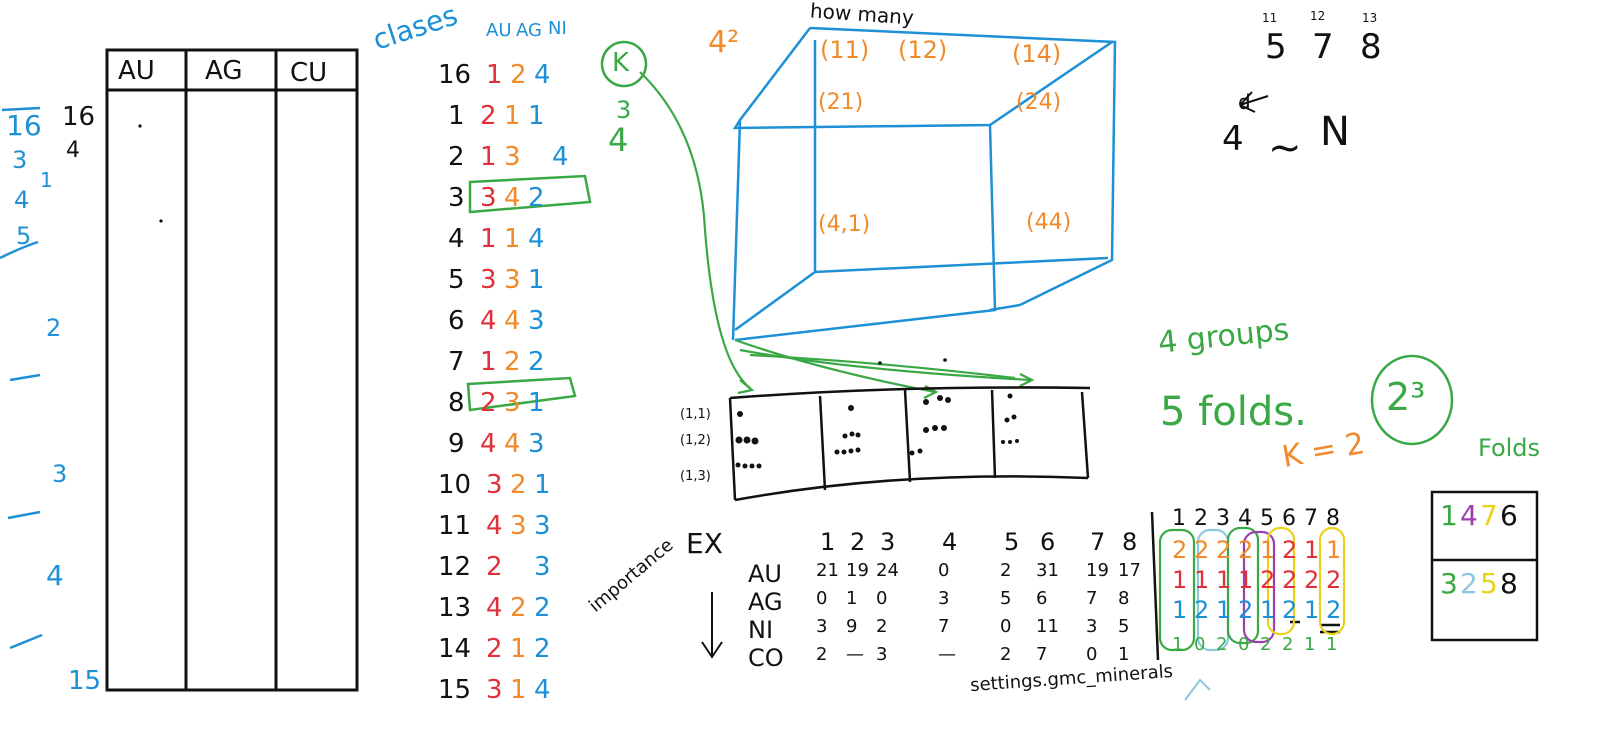 The height and width of the screenshot is (737, 1600). What do you see at coordinates (923, 50) in the screenshot?
I see `cube-cell: (12)` at bounding box center [923, 50].